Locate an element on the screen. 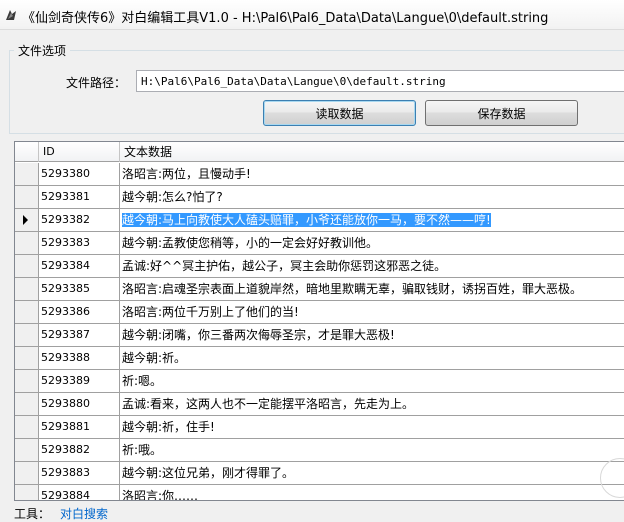 The width and height of the screenshot is (624, 522). table-row: 5293386 洛昭言:两位千万别上了他们的当! is located at coordinates (319, 312).